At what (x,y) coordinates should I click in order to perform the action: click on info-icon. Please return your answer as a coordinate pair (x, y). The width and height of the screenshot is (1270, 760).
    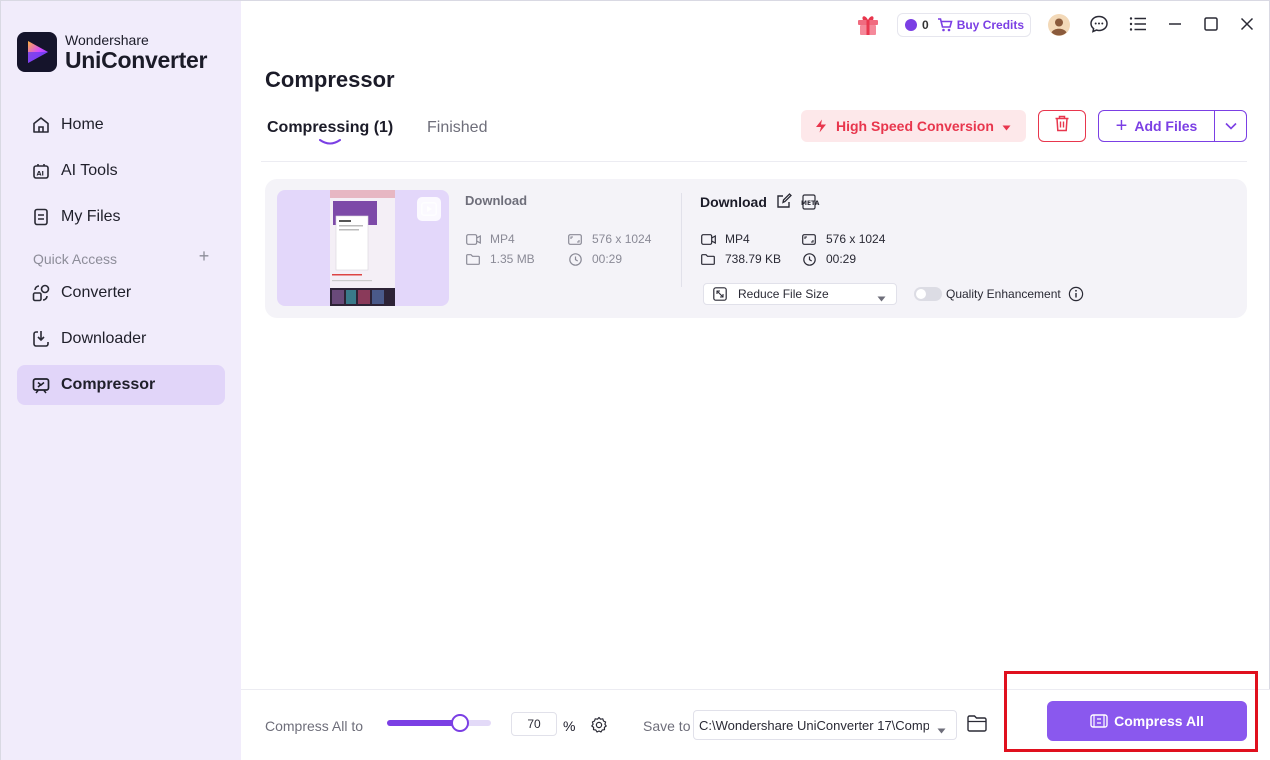
    Looking at the image, I should click on (1076, 294).